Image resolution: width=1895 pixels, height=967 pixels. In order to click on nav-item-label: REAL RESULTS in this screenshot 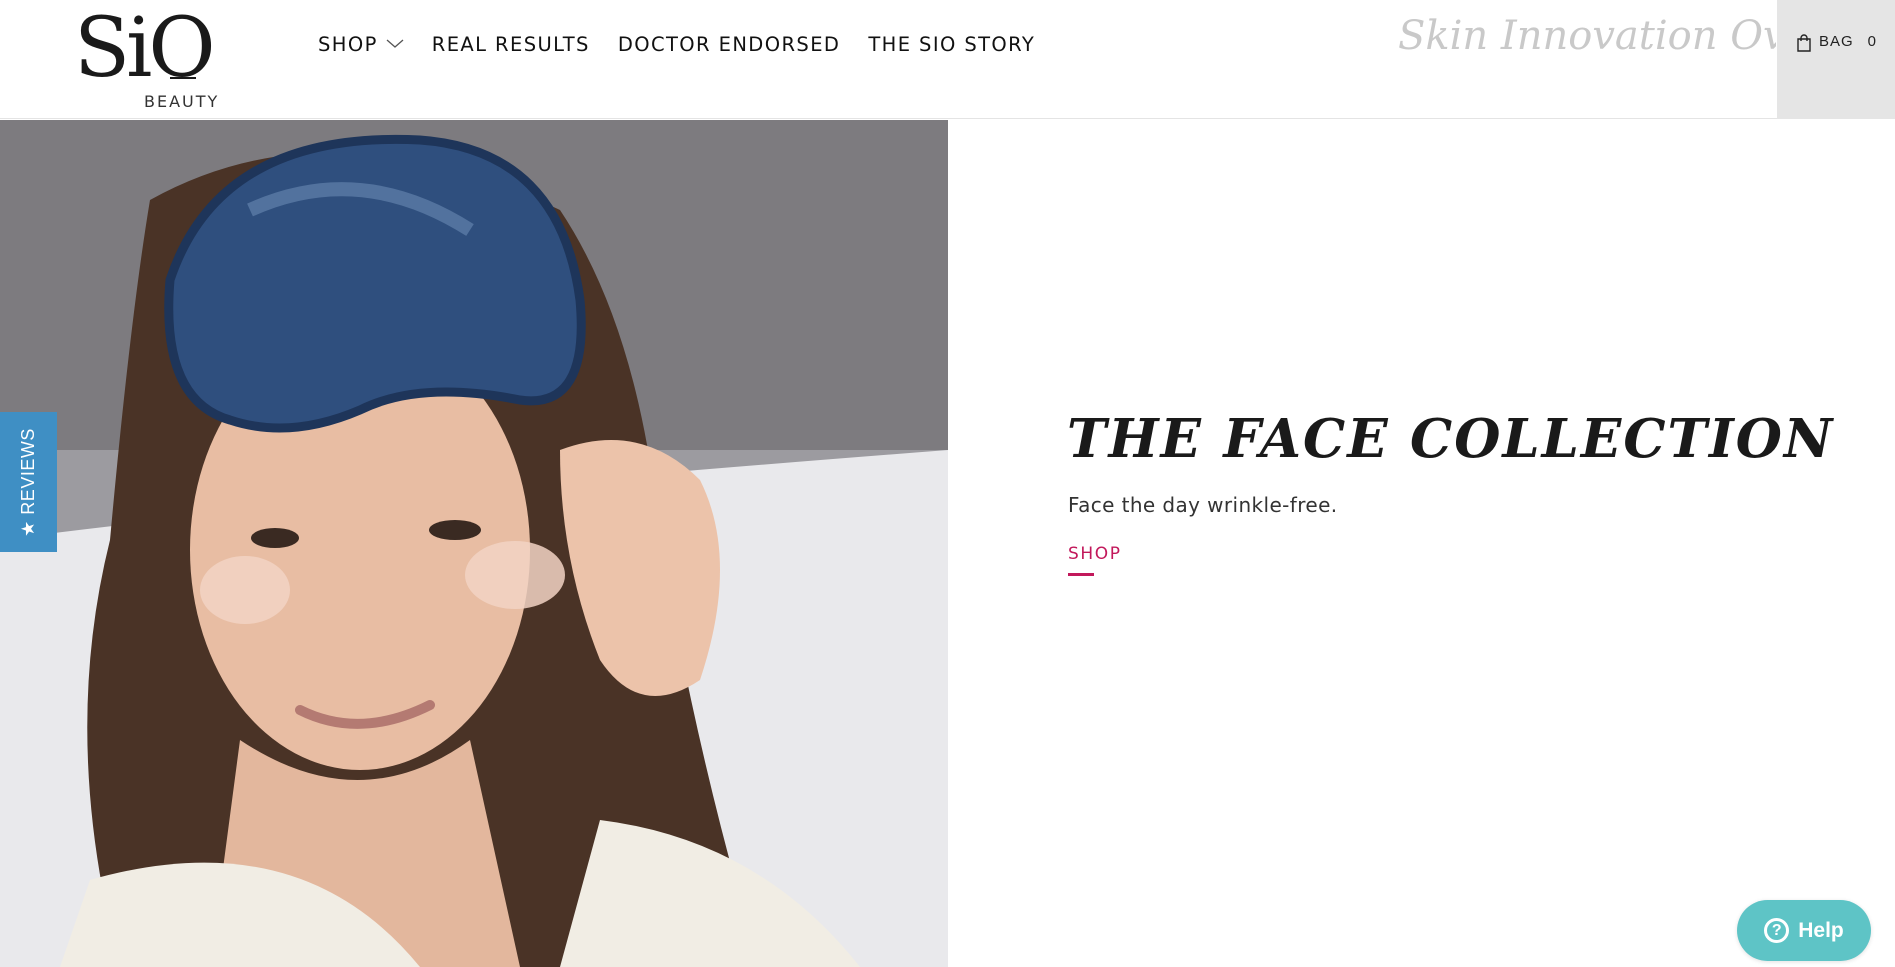, I will do `click(510, 44)`.